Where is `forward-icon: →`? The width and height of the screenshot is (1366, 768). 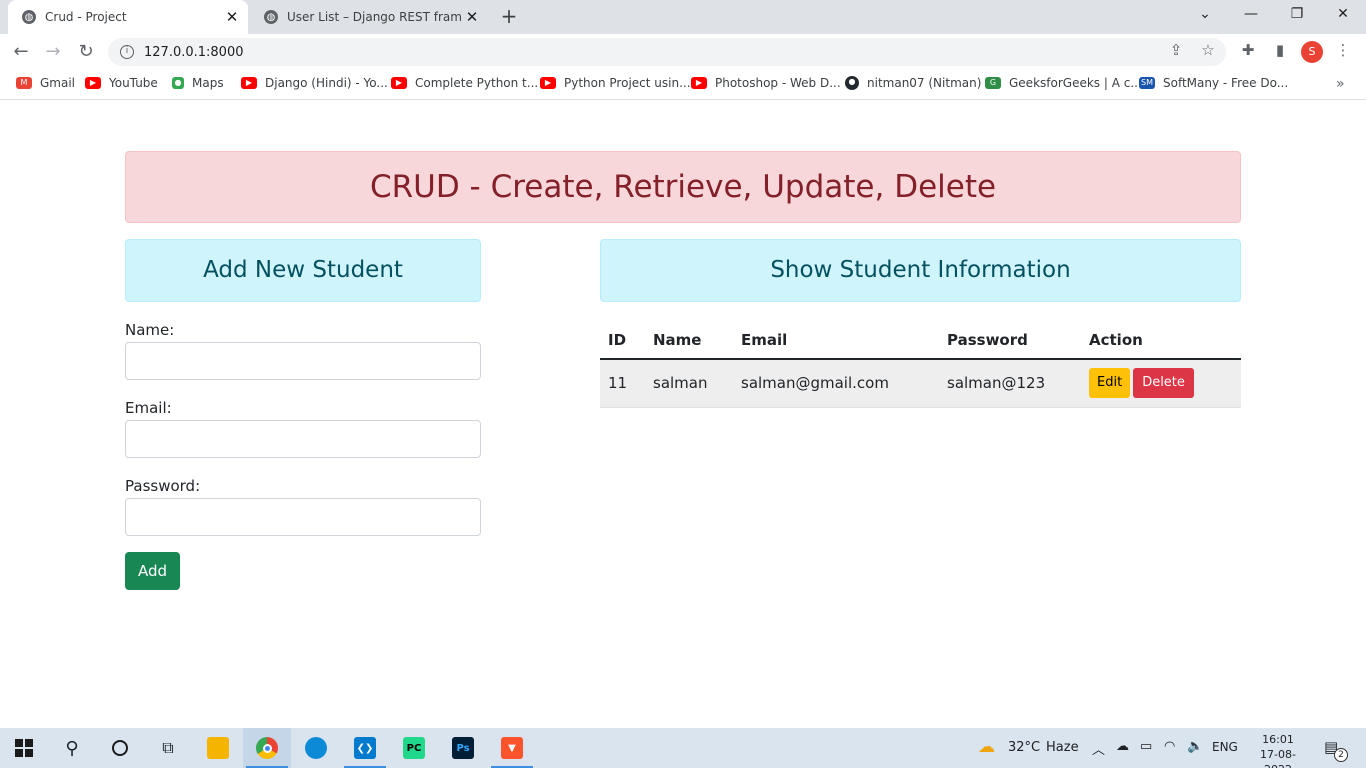 forward-icon: → is located at coordinates (53, 52).